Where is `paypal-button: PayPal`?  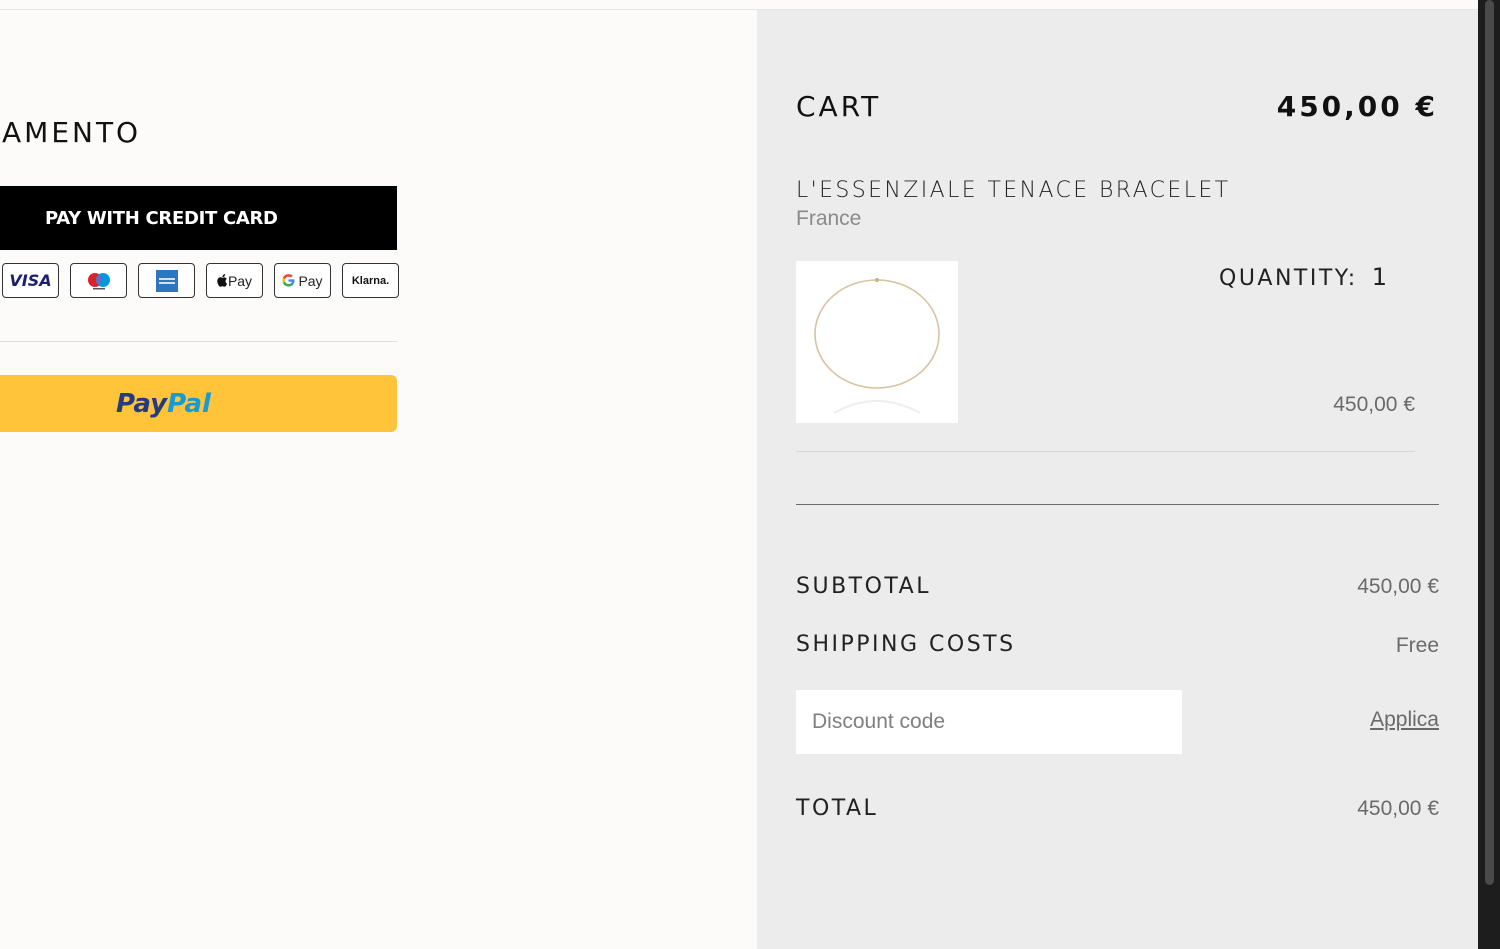
paypal-button: PayPal is located at coordinates (198, 403).